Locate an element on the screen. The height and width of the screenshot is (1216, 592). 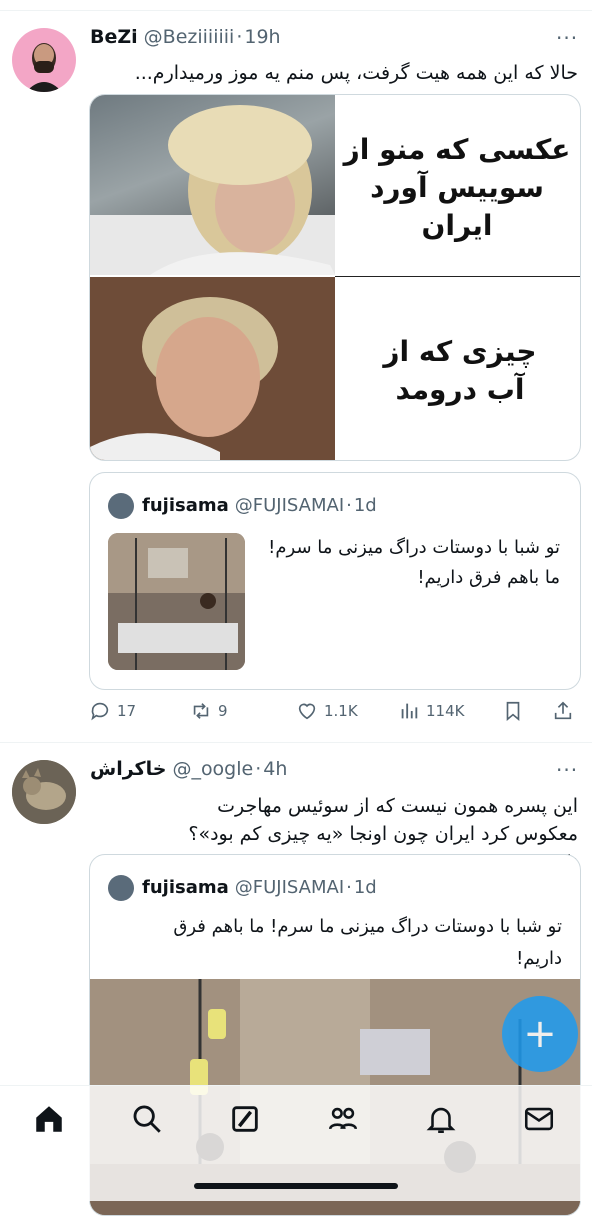
compose-button: + is located at coordinates (540, 1034).